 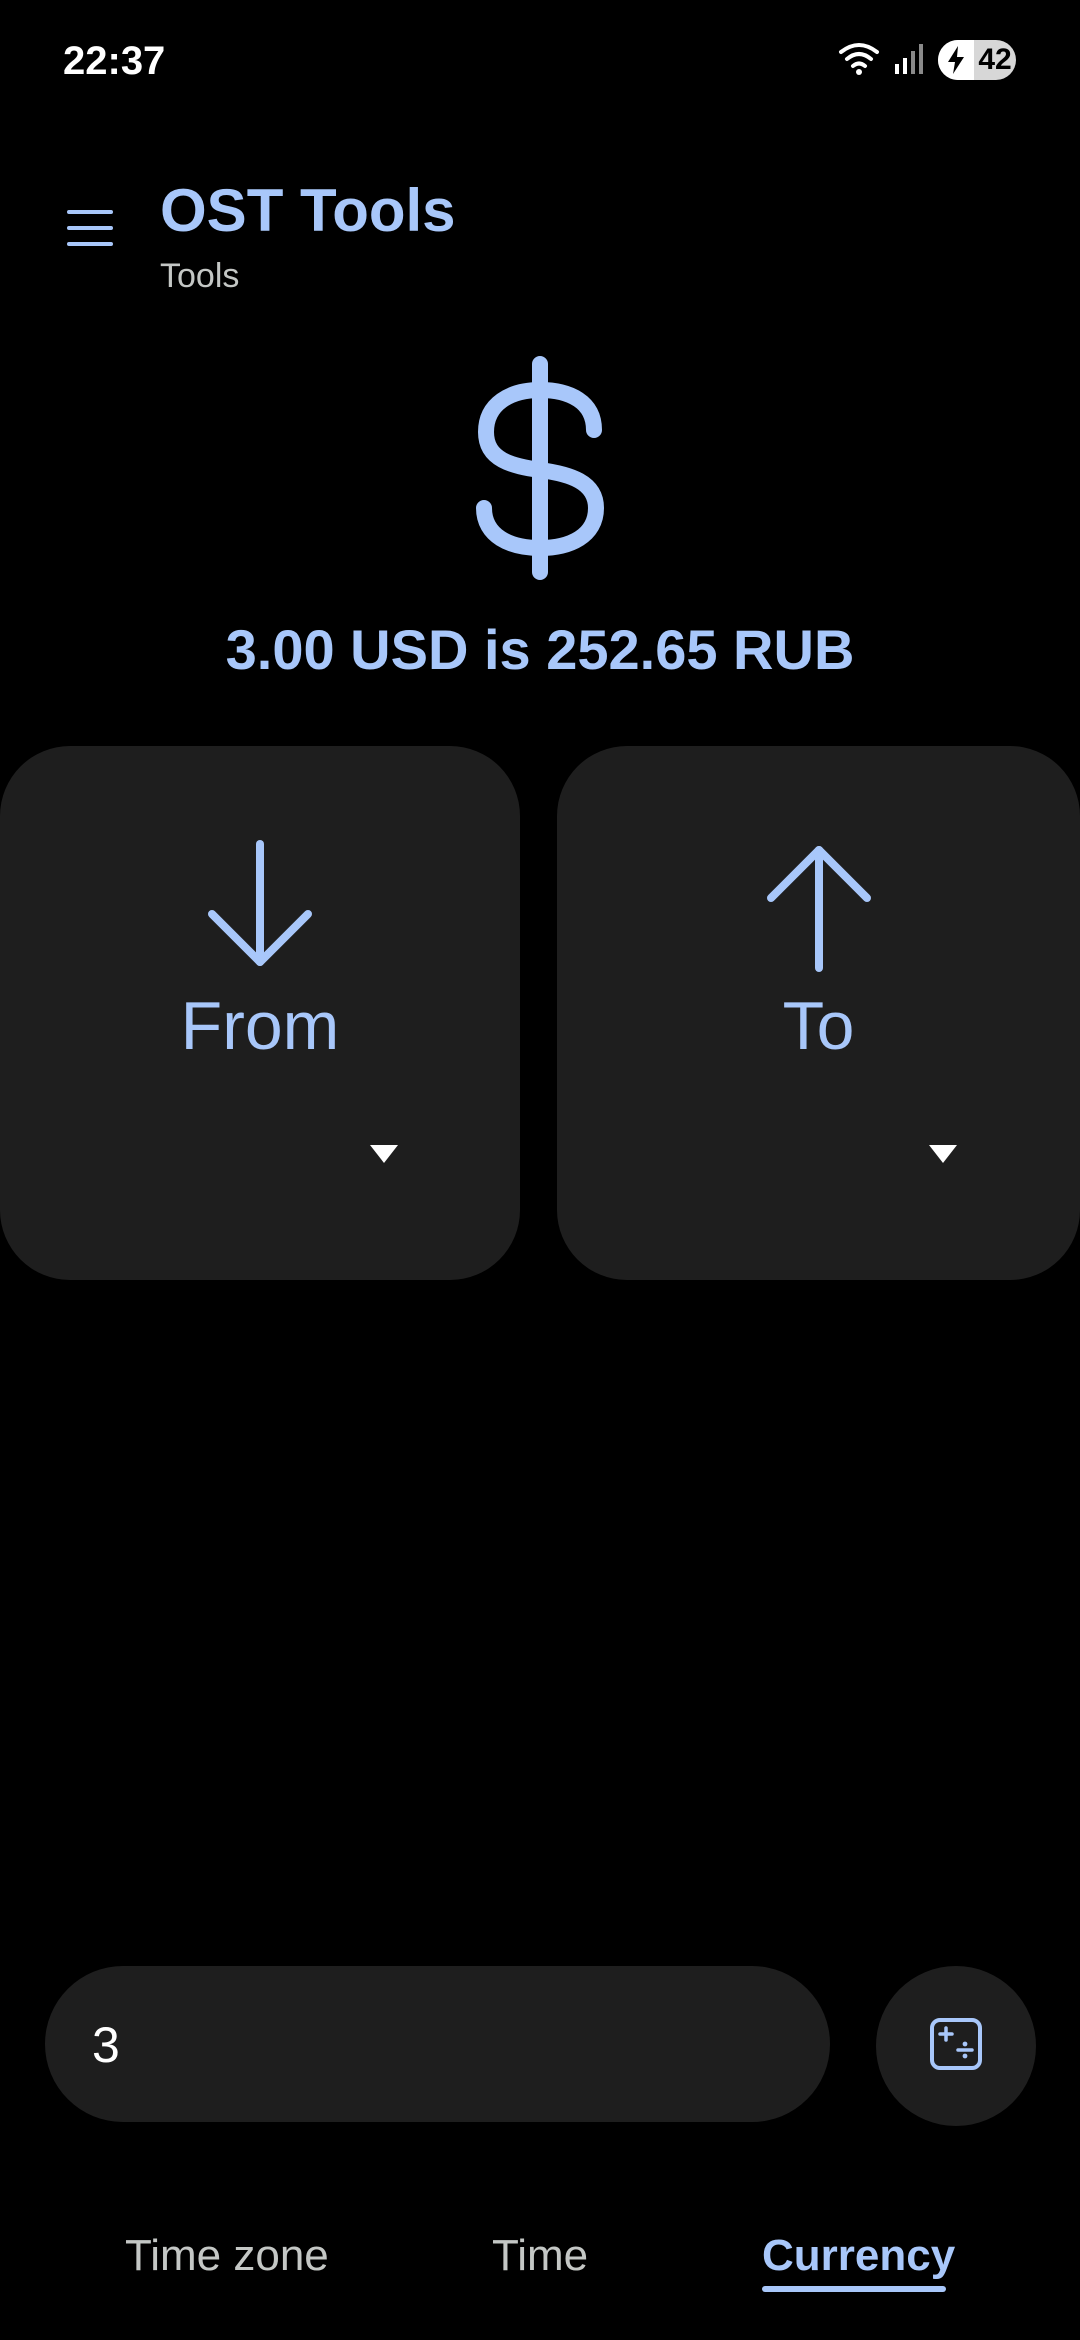 What do you see at coordinates (114, 61) in the screenshot?
I see `status-time: 22:37` at bounding box center [114, 61].